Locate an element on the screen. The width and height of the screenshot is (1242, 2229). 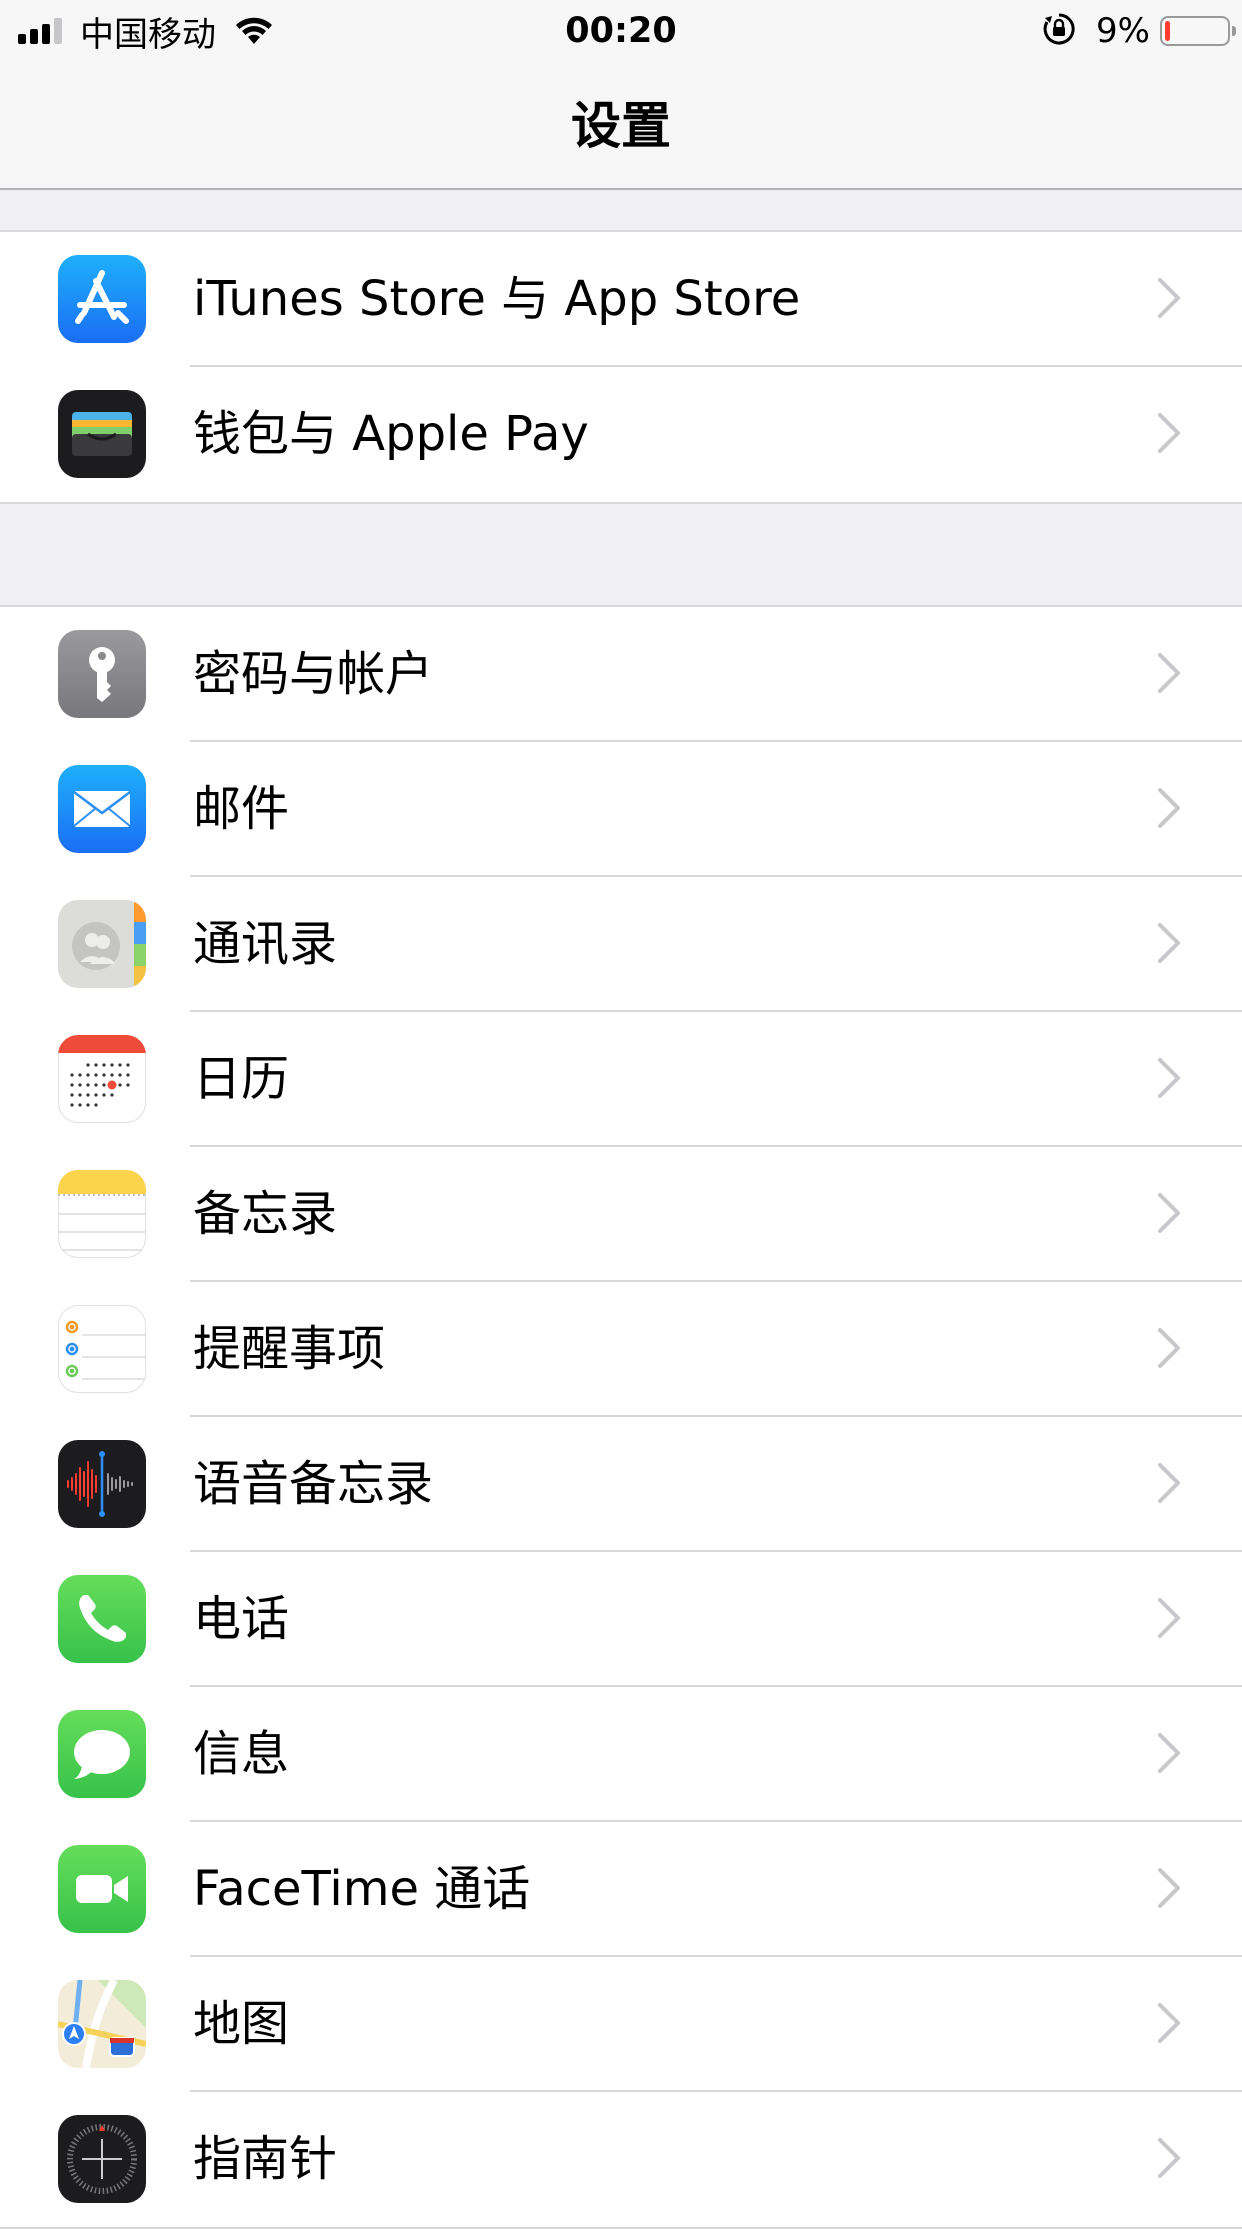
settings-row-label: 电话 is located at coordinates (241, 1619).